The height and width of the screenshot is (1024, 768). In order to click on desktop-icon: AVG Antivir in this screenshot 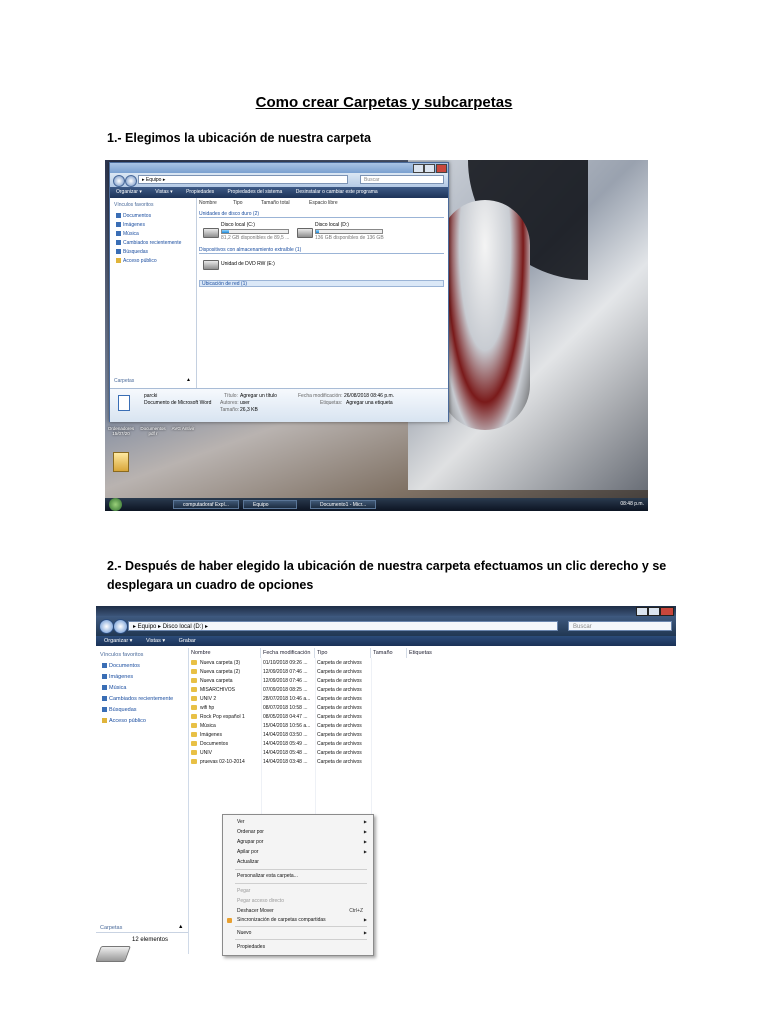, I will do `click(183, 428)`.